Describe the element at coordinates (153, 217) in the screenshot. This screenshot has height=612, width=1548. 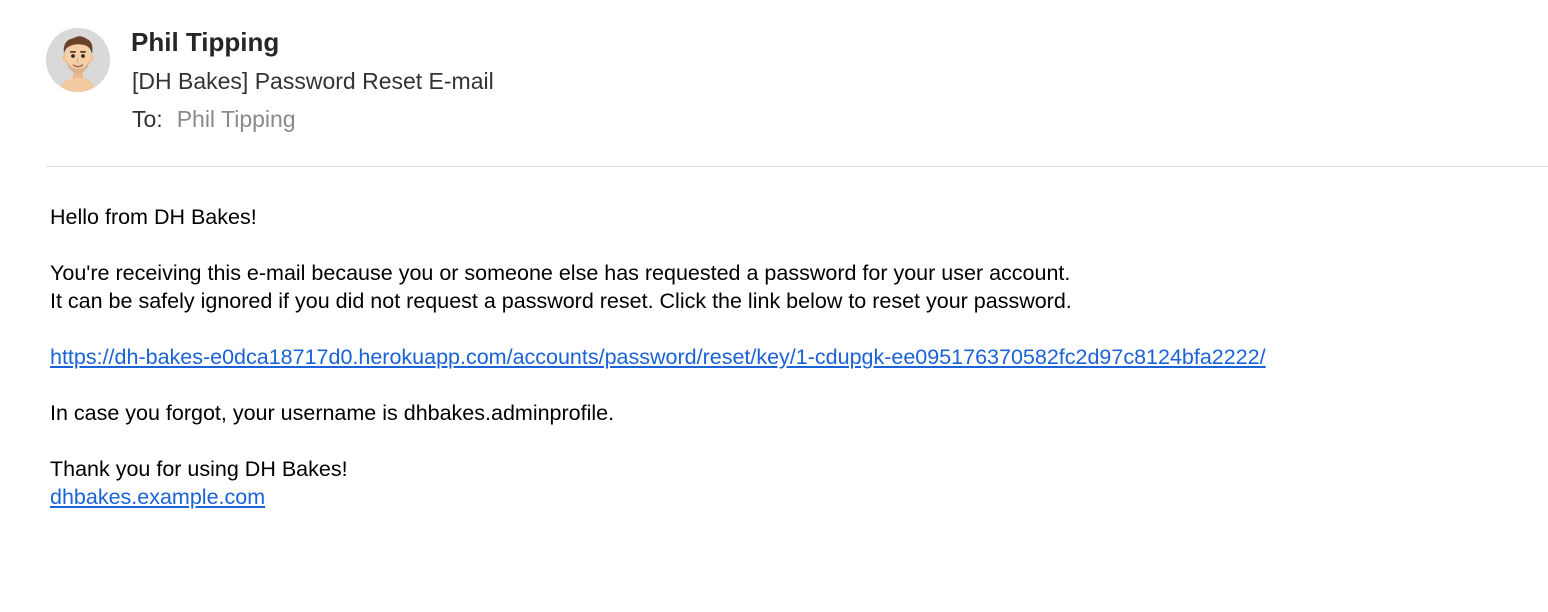
I see `greeting-text: Hello from DH Bakes!` at that location.